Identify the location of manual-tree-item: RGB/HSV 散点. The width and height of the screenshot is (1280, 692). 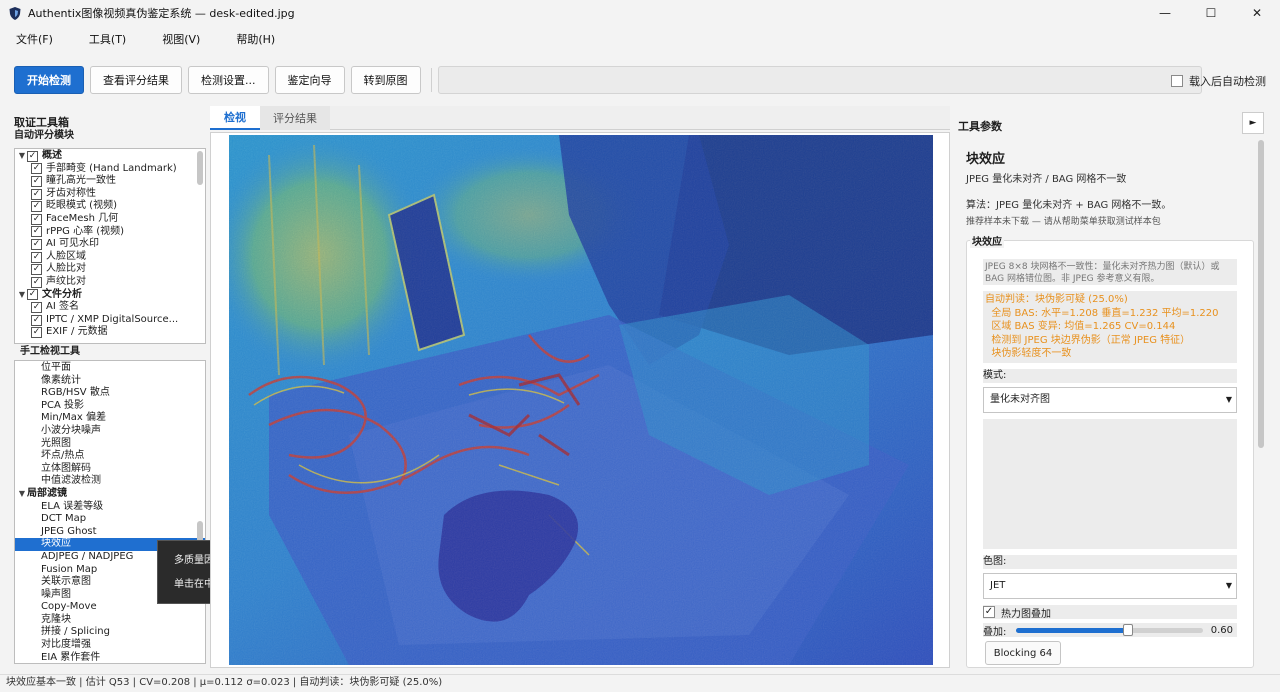
(110, 393).